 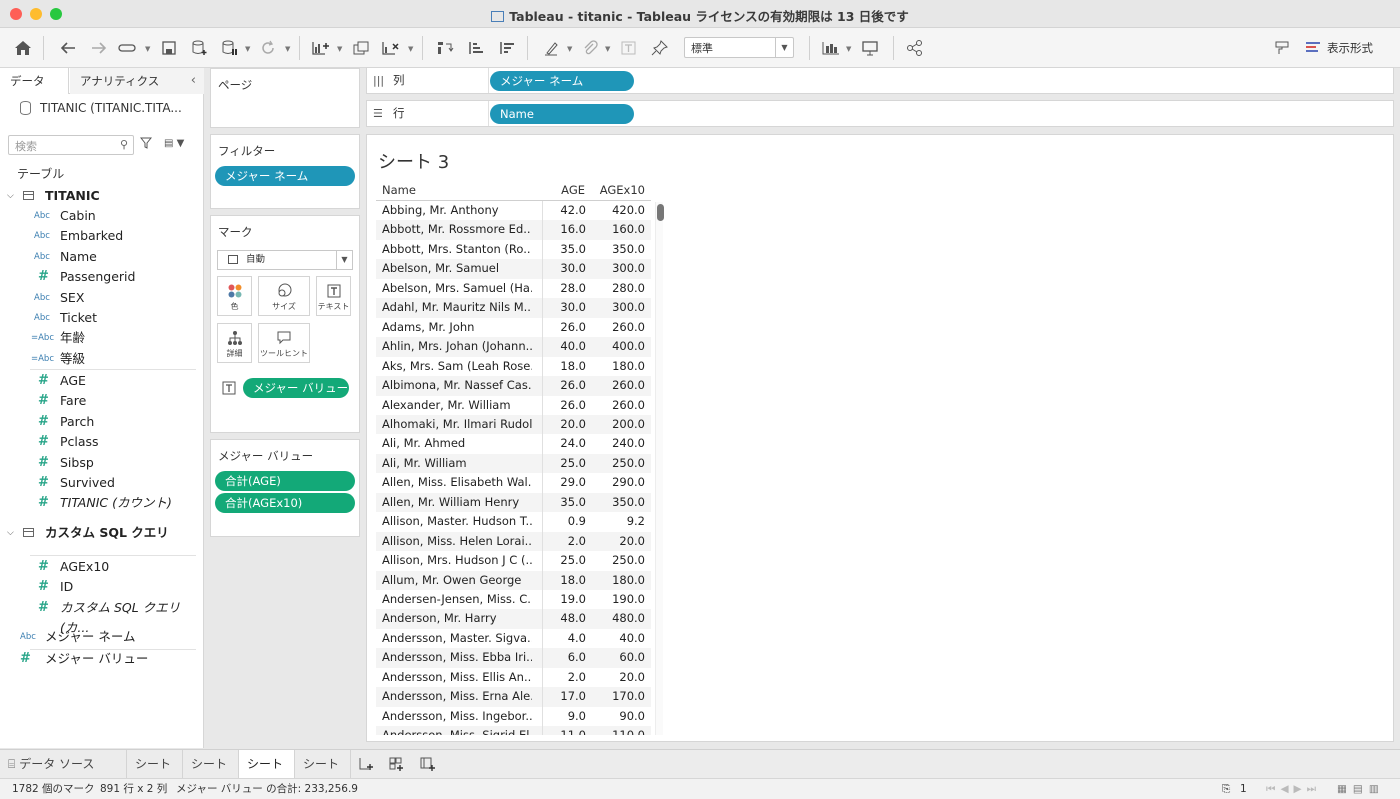 What do you see at coordinates (399, 192) in the screenshot?
I see `column-header-name: Name` at bounding box center [399, 192].